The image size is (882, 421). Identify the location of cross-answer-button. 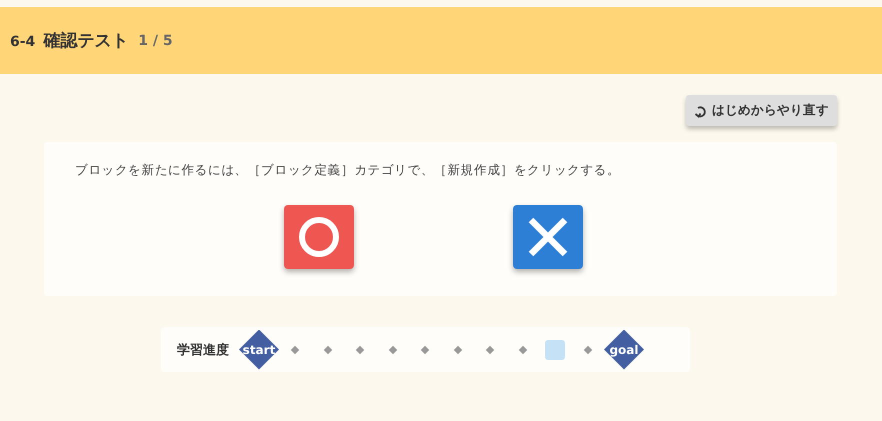
(548, 237).